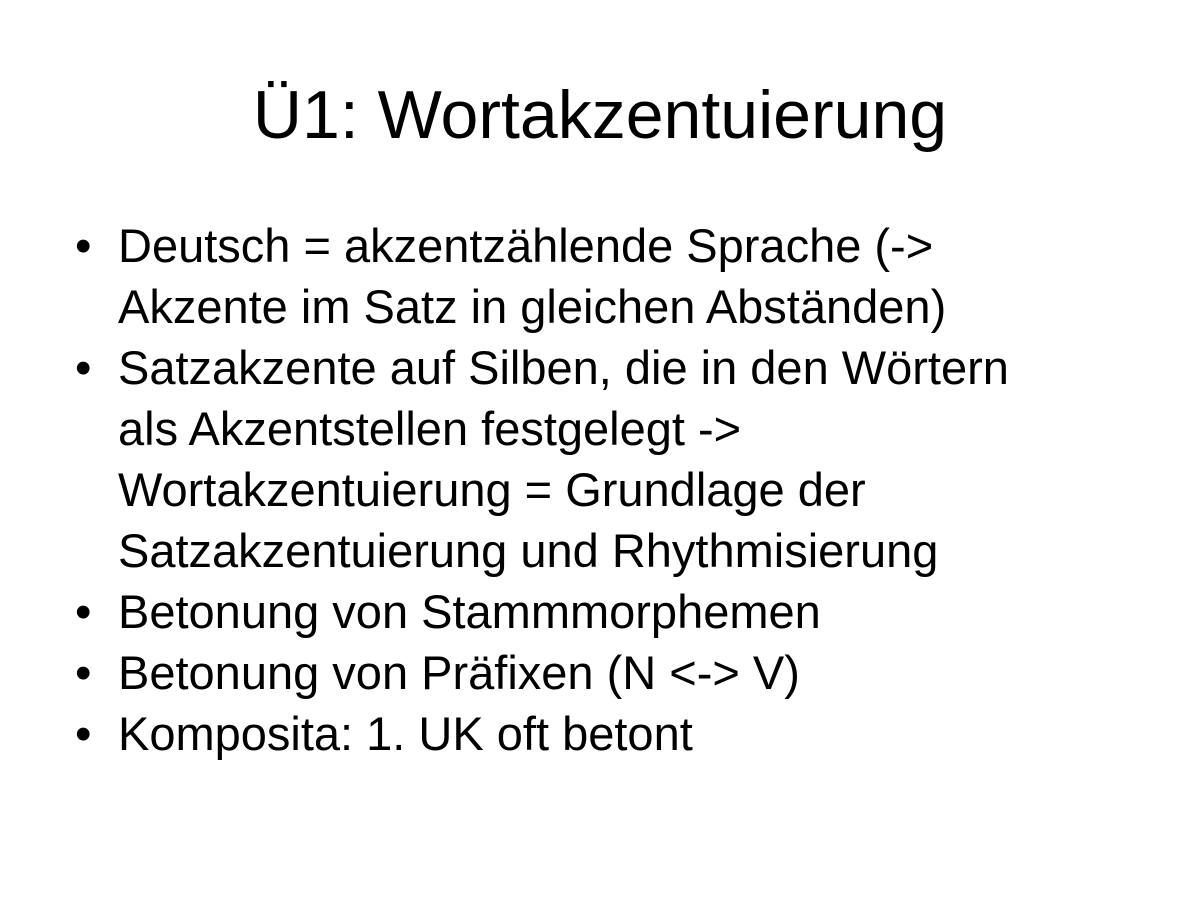 The height and width of the screenshot is (900, 1200). I want to click on bullet-item: • Betonung von Präfixen (N <-> V), so click(620, 672).